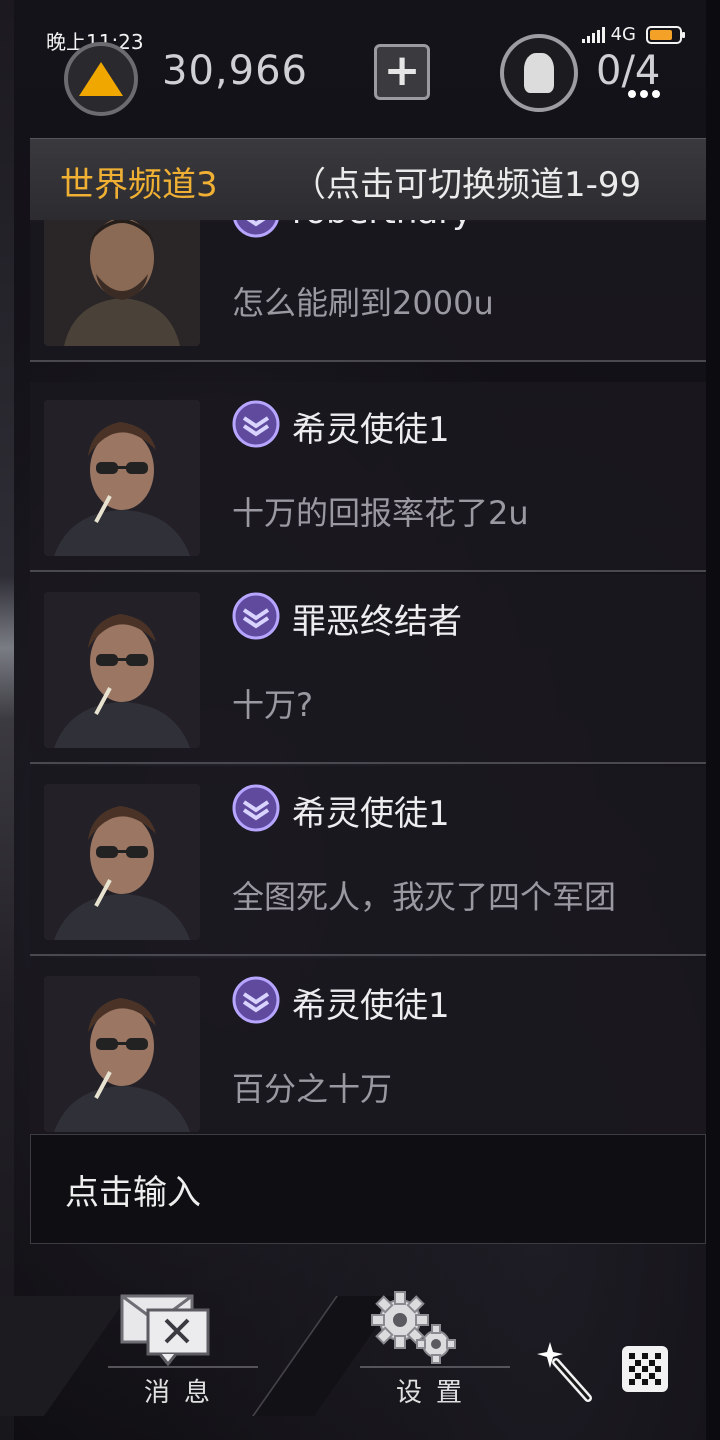  Describe the element at coordinates (139, 185) in the screenshot. I see `channel-name: 世界频道3` at that location.